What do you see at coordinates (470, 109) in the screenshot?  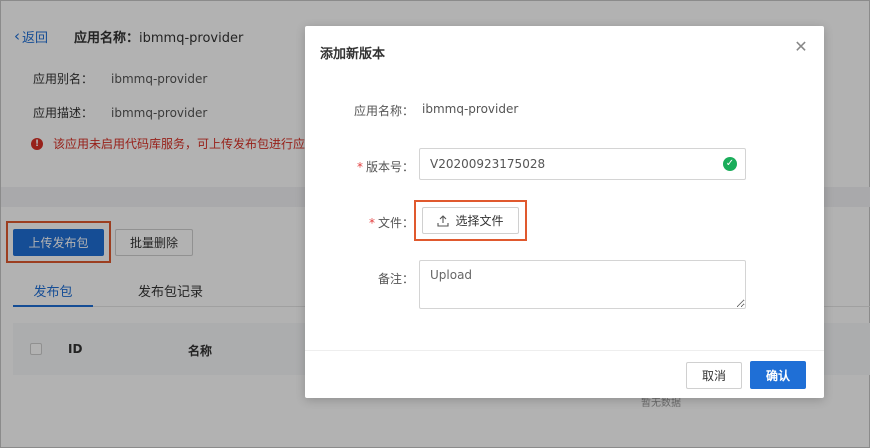 I see `dialog-app-name-value: ibmmq-provider` at bounding box center [470, 109].